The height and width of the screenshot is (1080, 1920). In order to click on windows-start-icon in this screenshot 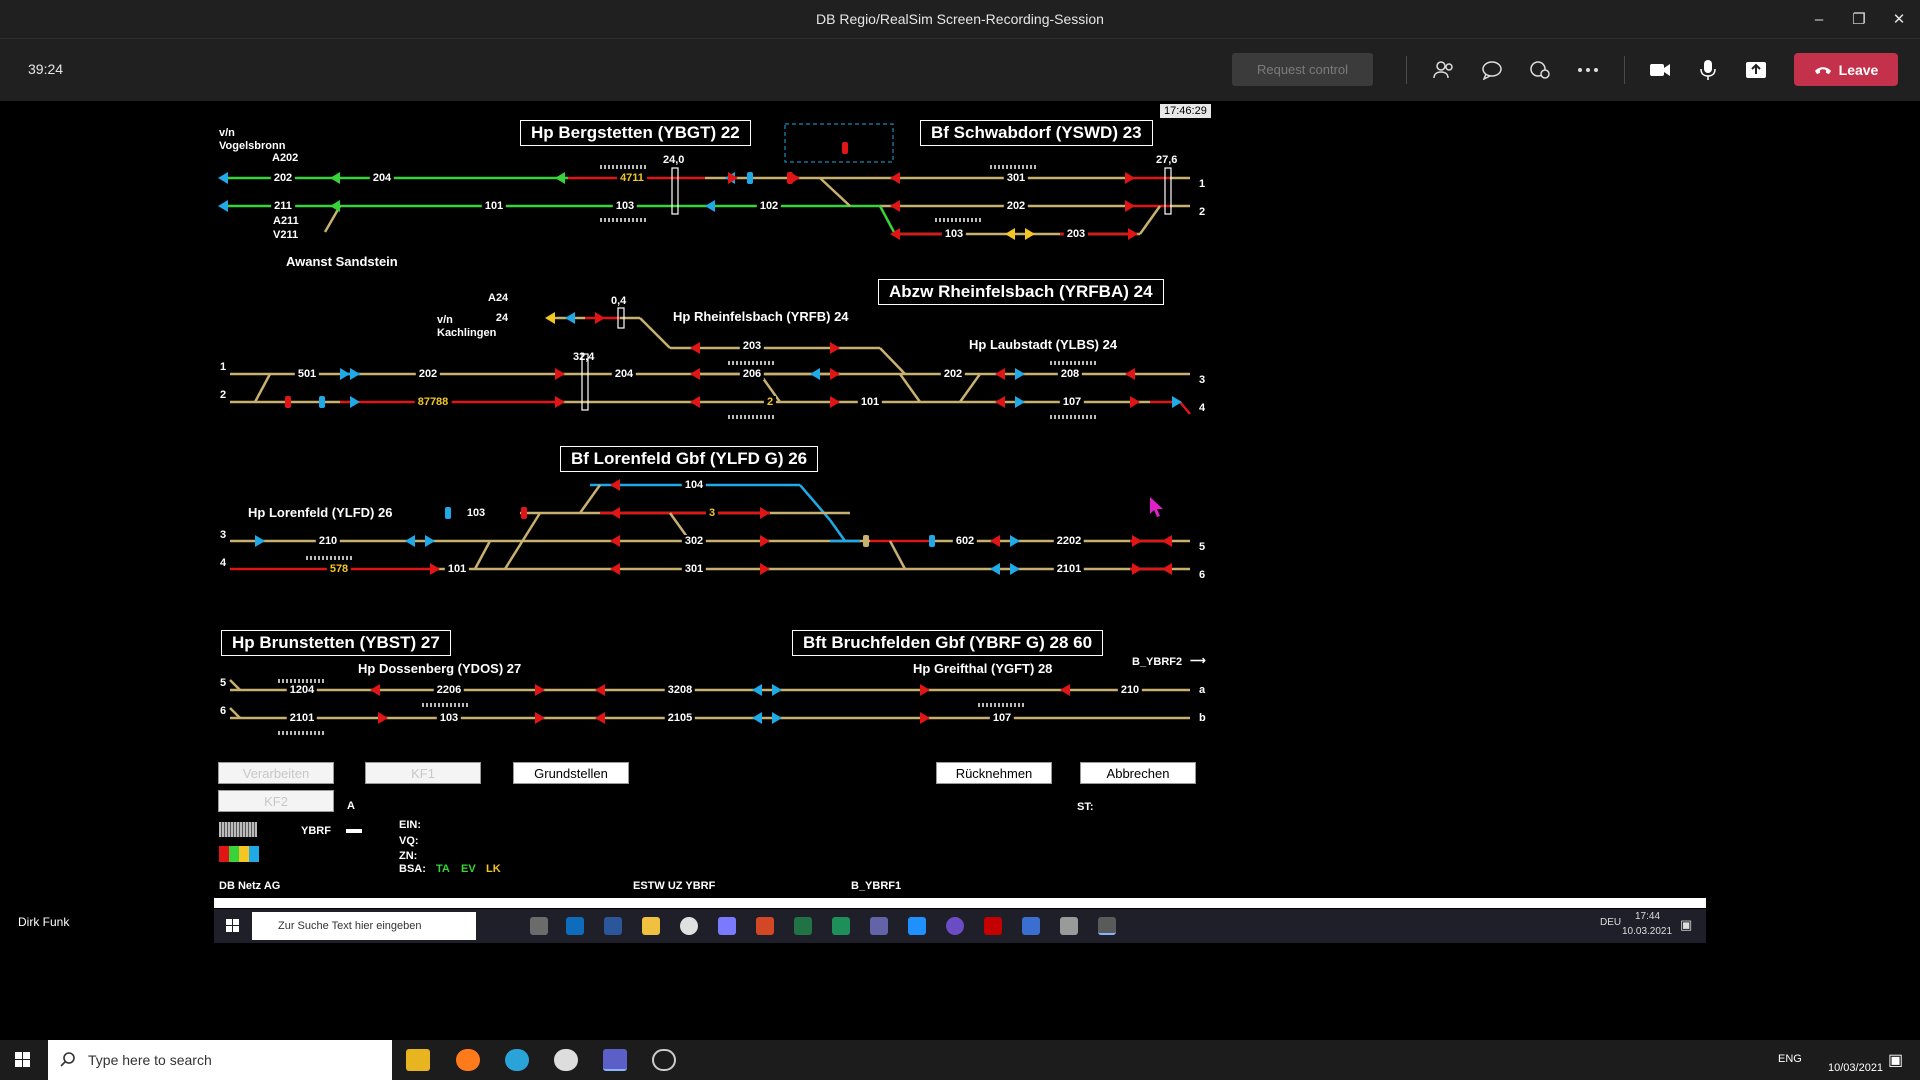, I will do `click(23, 1062)`.